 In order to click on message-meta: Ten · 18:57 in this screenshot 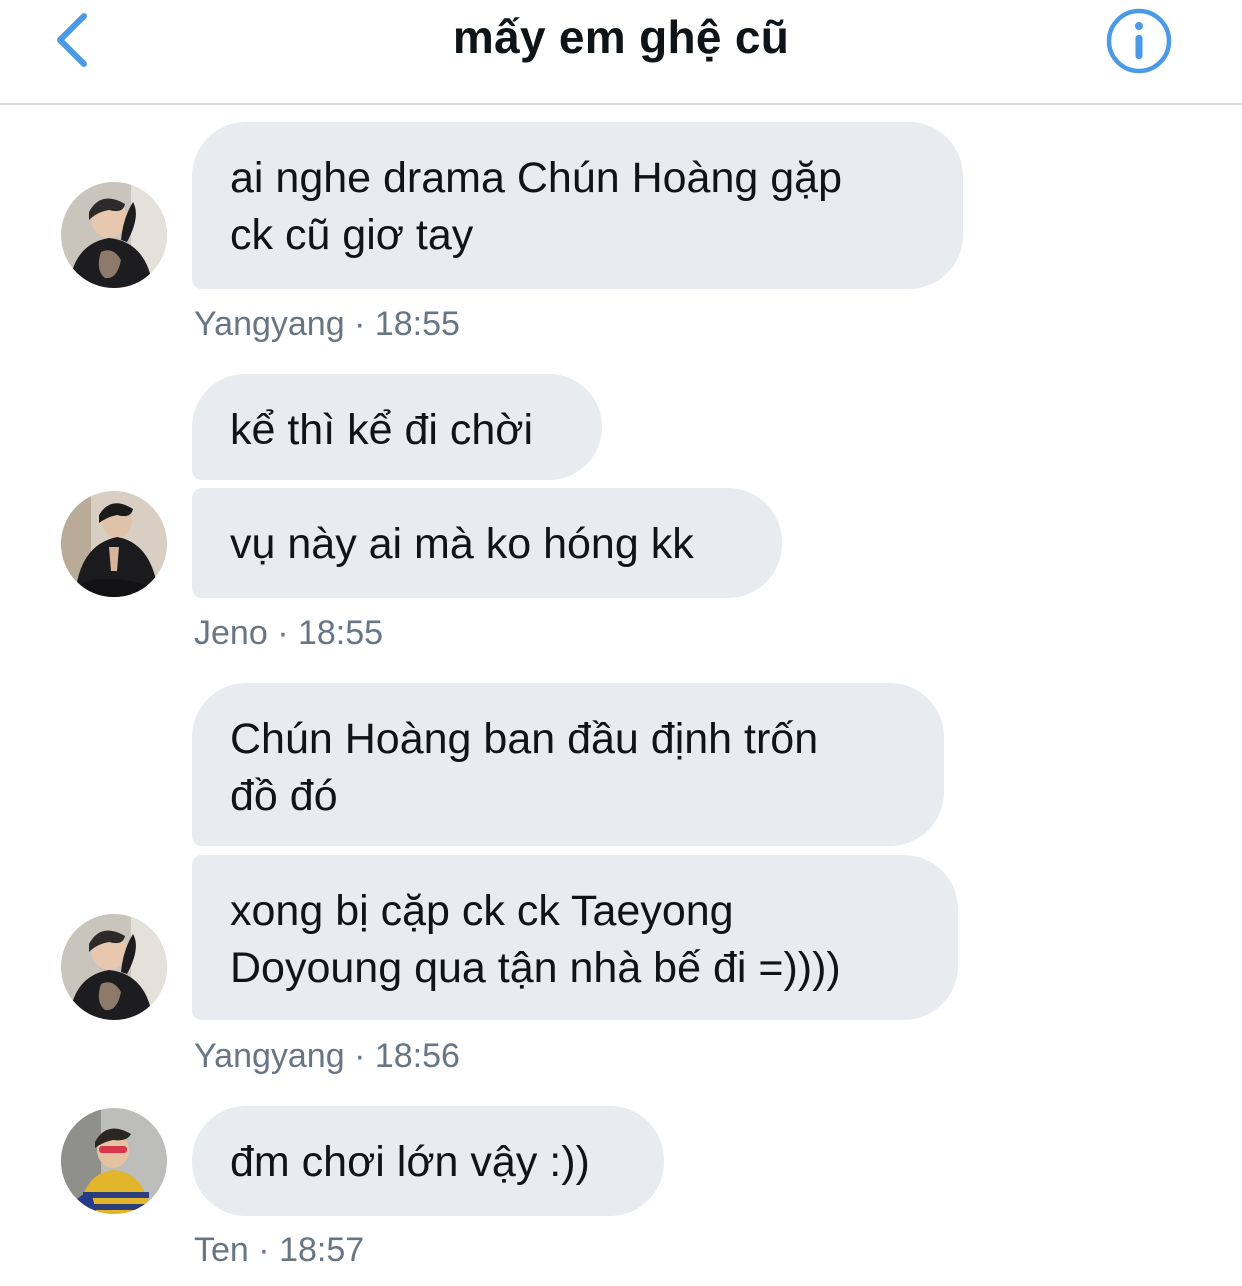, I will do `click(279, 1250)`.